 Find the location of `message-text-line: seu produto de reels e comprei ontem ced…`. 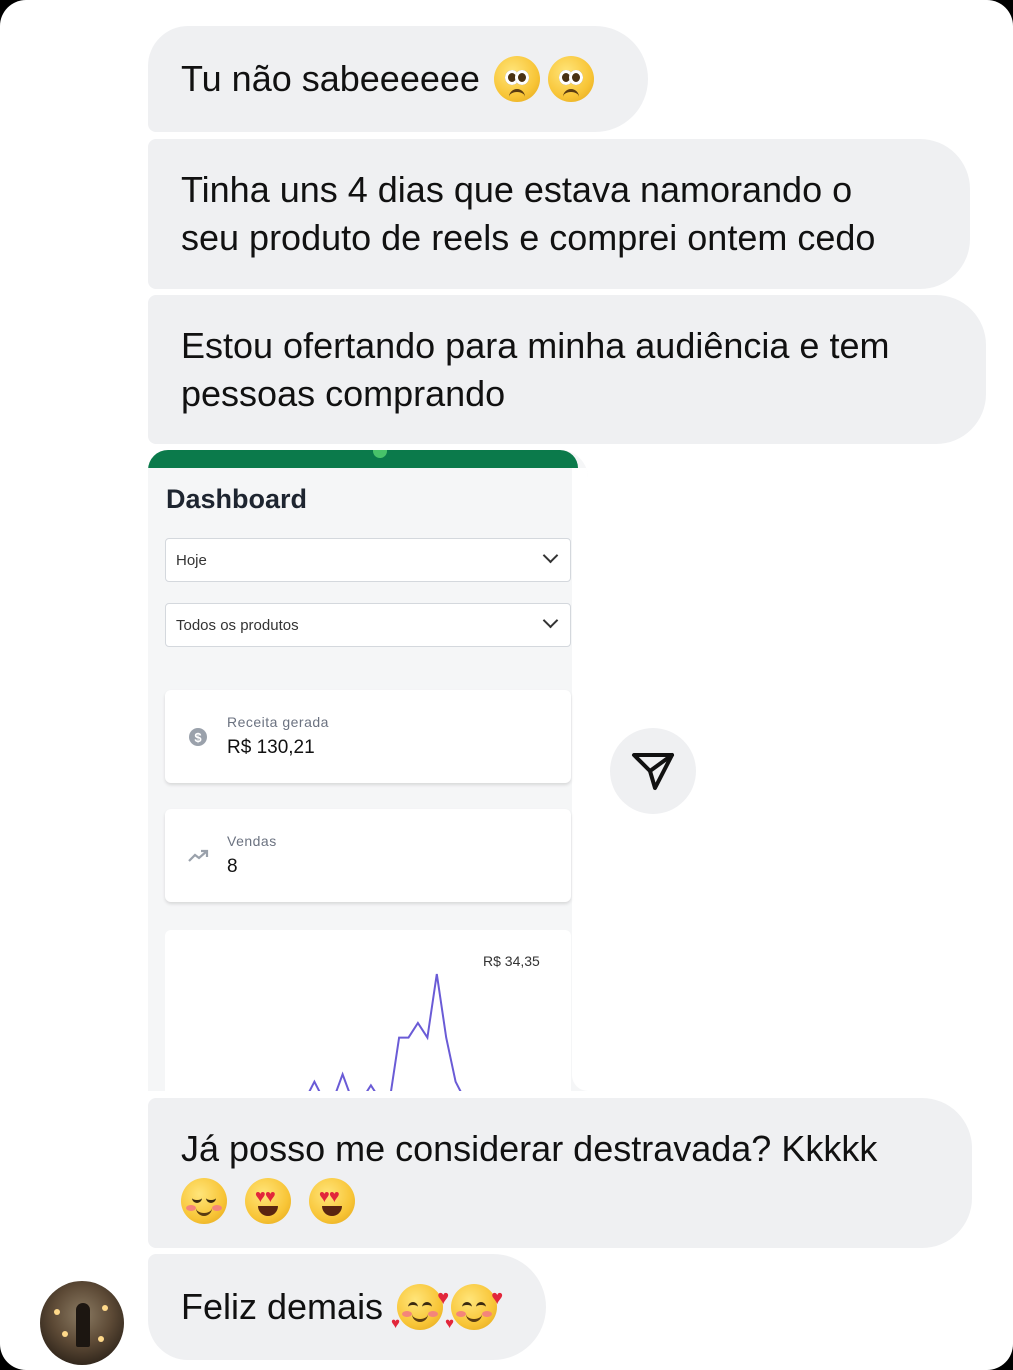

message-text-line: seu produto de reels e comprei ontem ced… is located at coordinates (528, 237).